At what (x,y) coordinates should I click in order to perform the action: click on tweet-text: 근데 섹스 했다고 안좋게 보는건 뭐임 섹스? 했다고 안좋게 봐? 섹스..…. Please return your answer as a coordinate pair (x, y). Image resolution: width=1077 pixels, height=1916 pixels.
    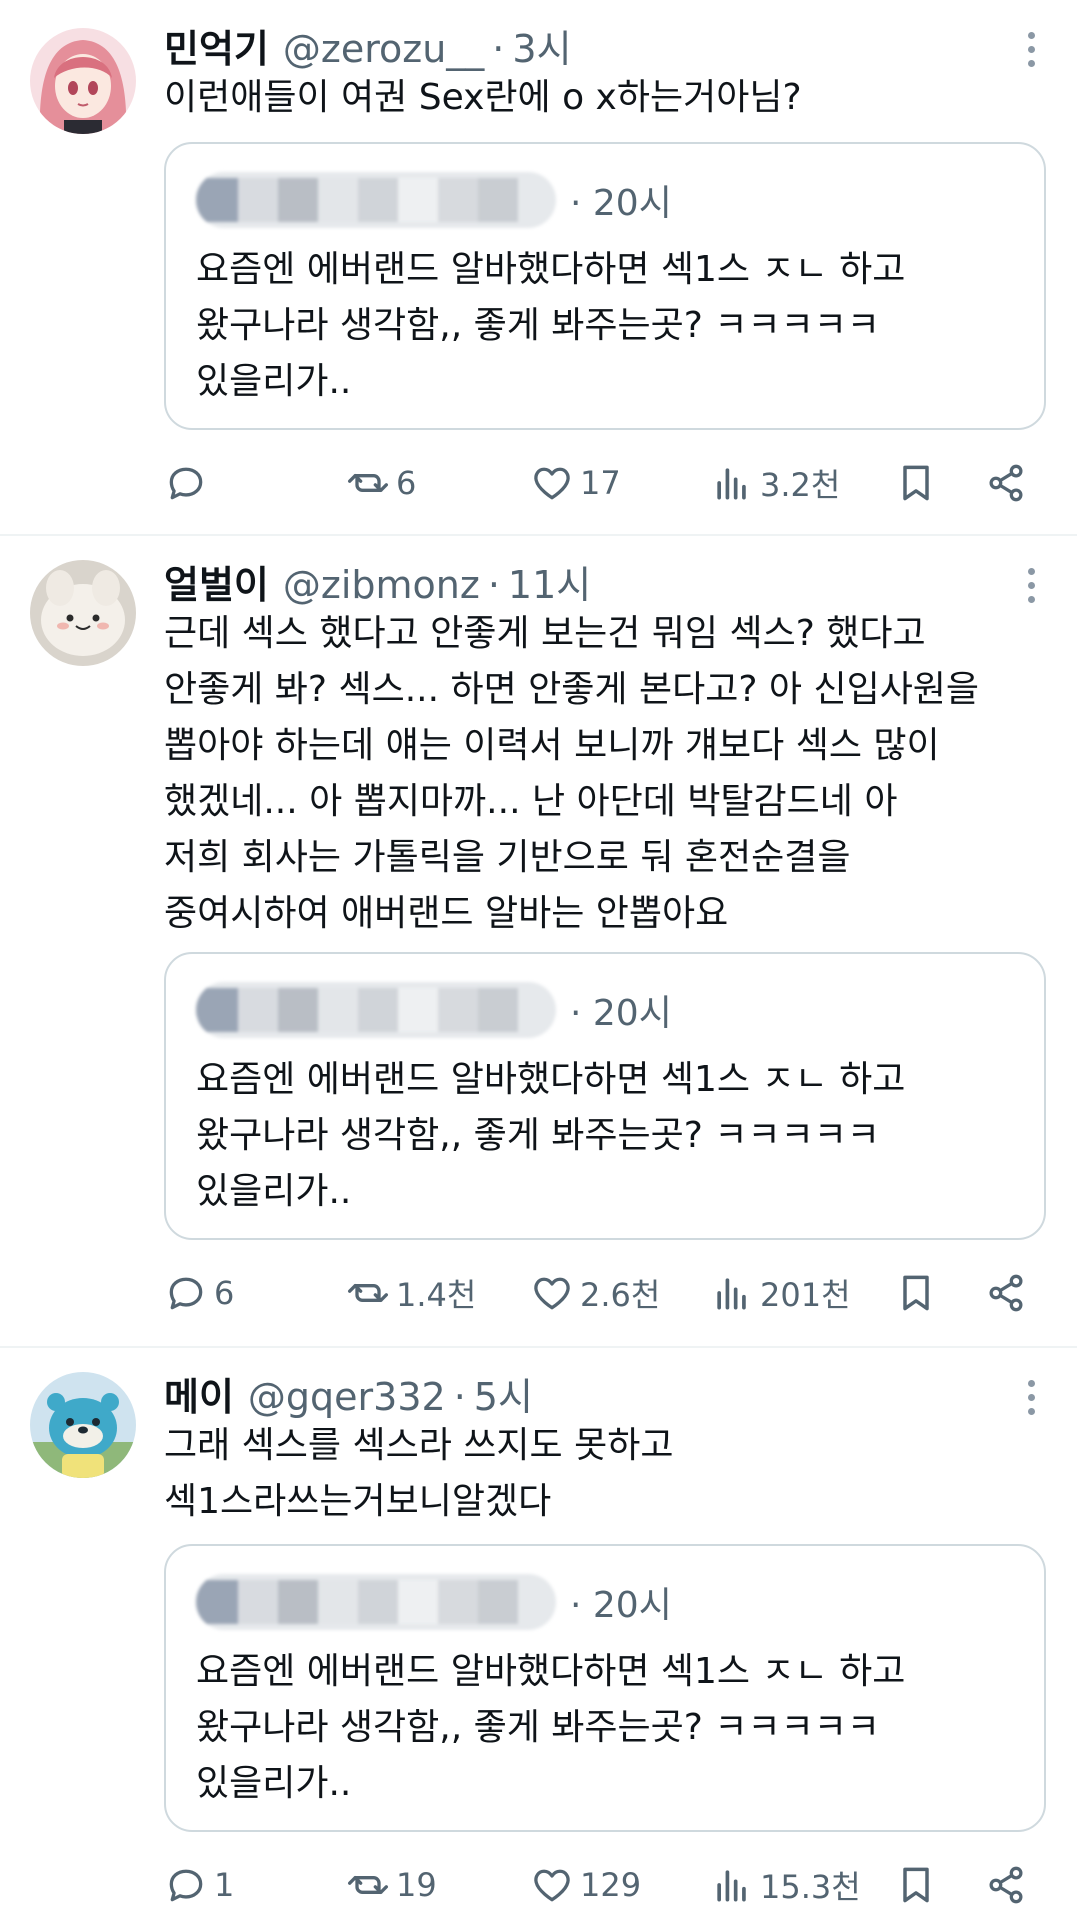
    Looking at the image, I should click on (572, 773).